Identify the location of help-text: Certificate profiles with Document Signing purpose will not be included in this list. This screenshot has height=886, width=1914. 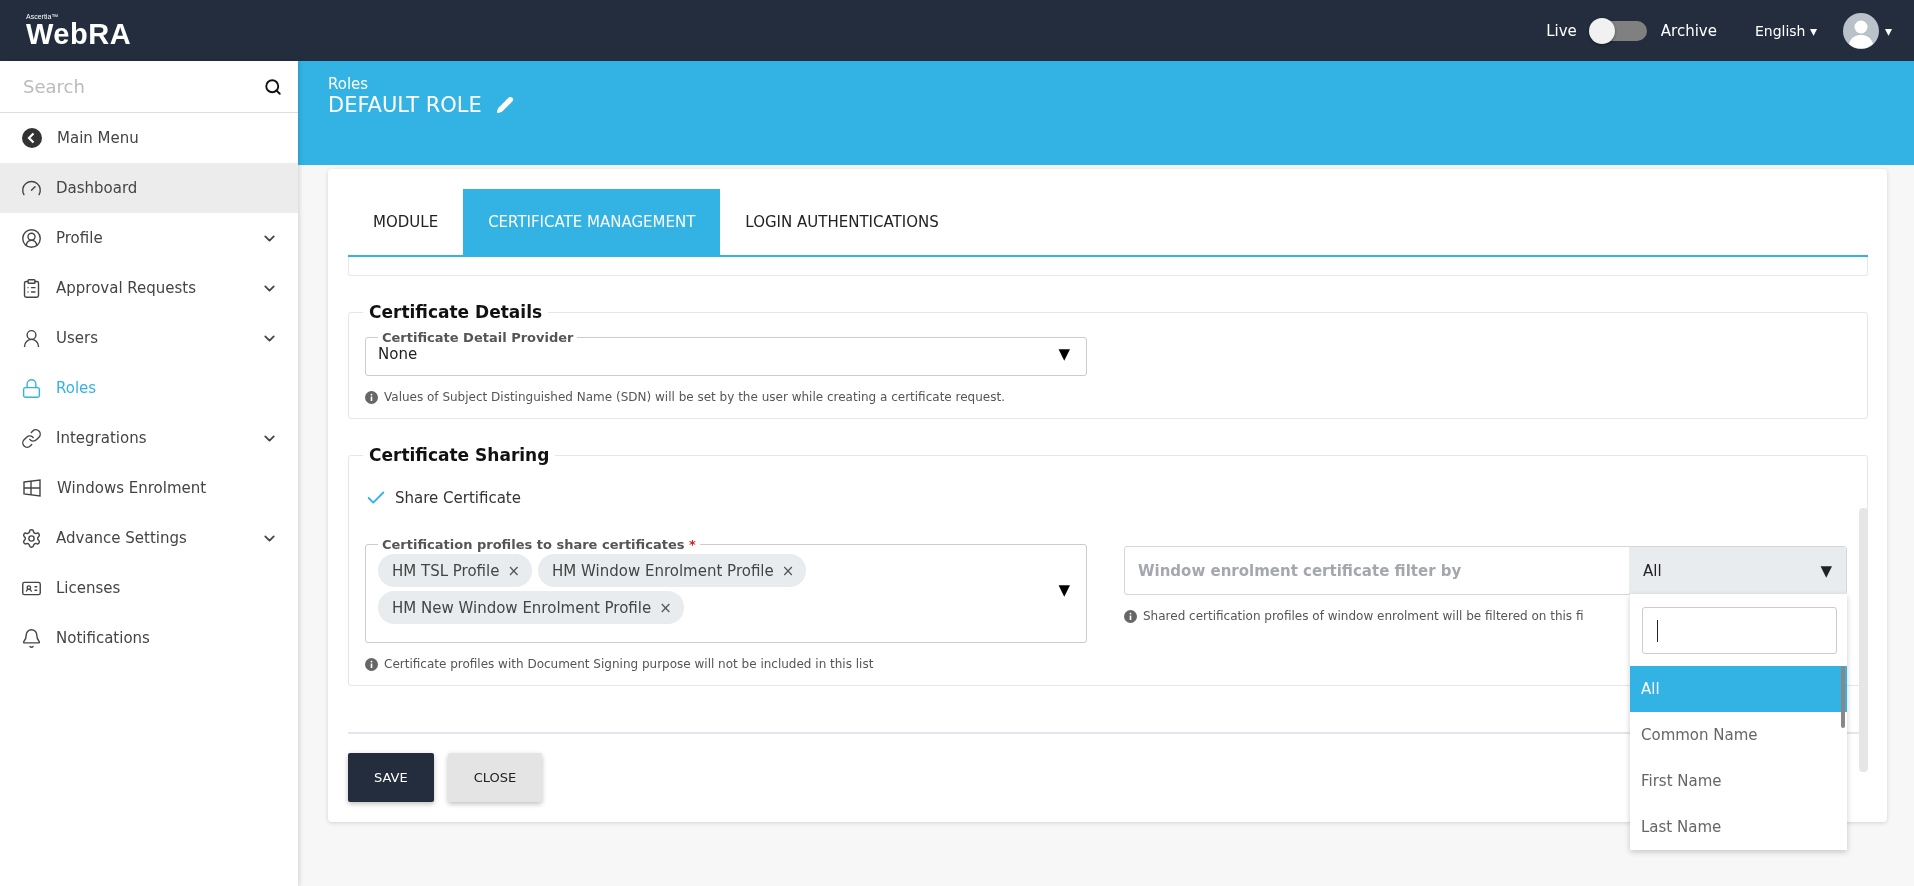
(629, 664).